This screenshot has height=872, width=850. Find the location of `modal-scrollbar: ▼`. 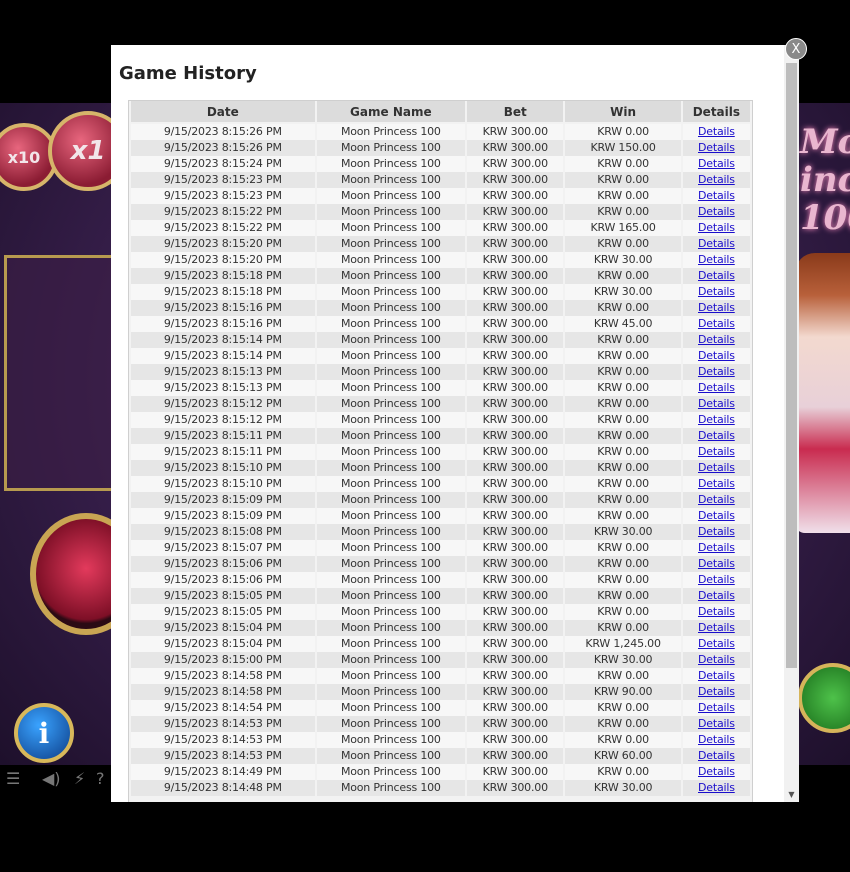

modal-scrollbar: ▼ is located at coordinates (791, 423).